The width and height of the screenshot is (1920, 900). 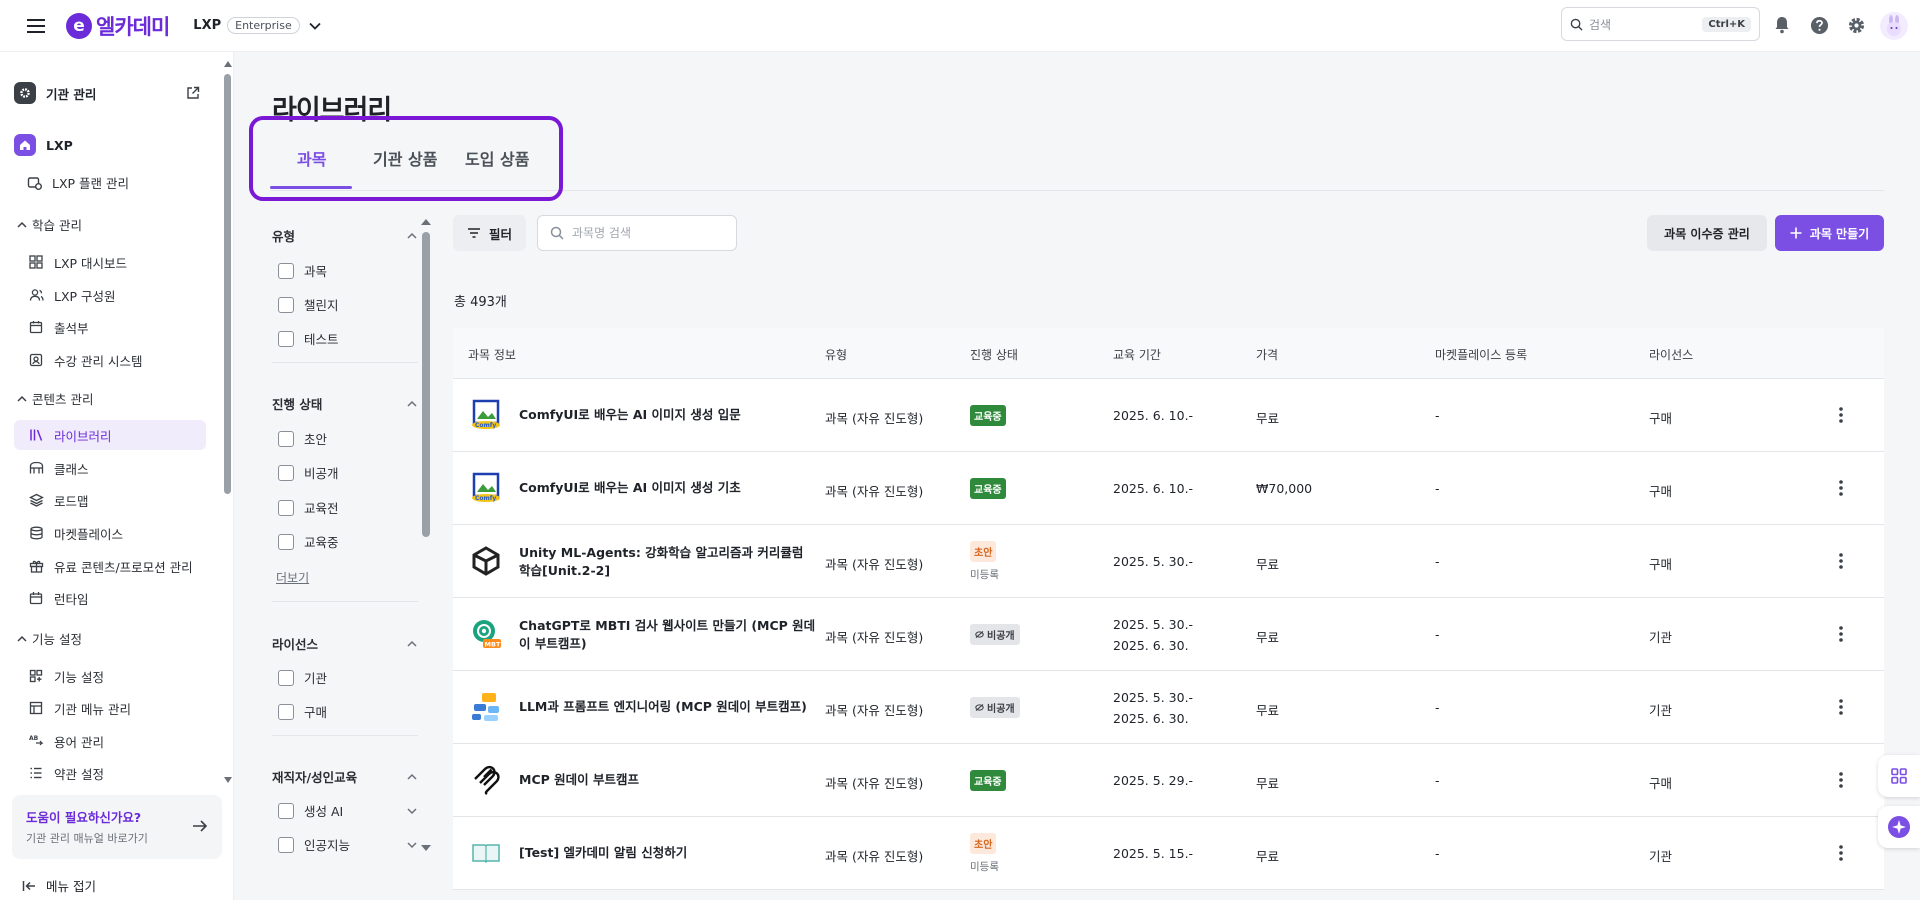 I want to click on sidebar-org-admin: 기관 관리, so click(x=55, y=93).